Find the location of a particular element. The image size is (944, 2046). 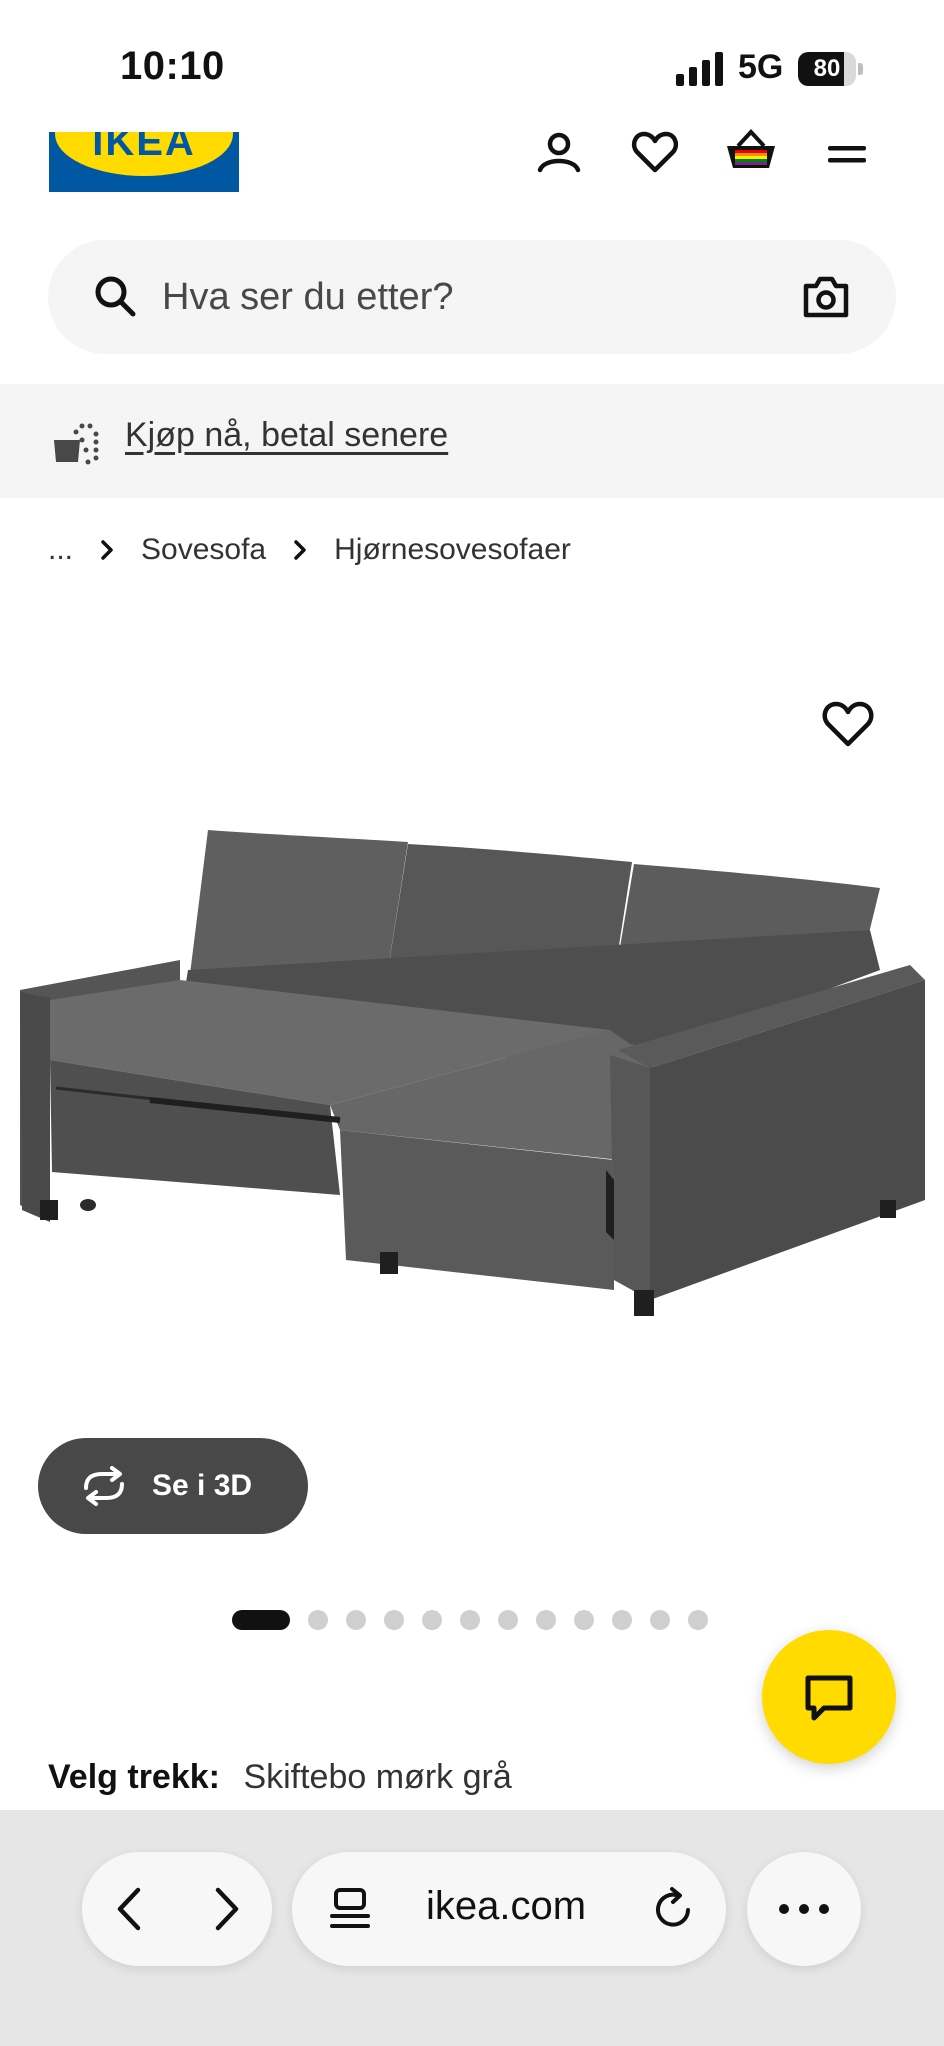

camera-icon is located at coordinates (826, 297).